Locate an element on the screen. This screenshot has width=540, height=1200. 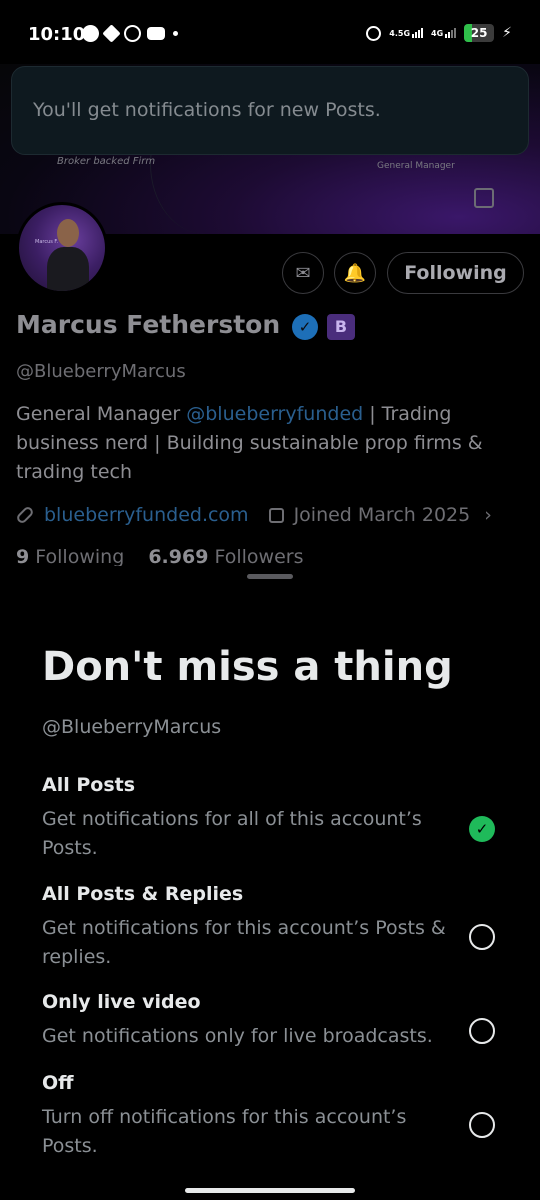
envelope-icon: ✉ is located at coordinates (303, 273).